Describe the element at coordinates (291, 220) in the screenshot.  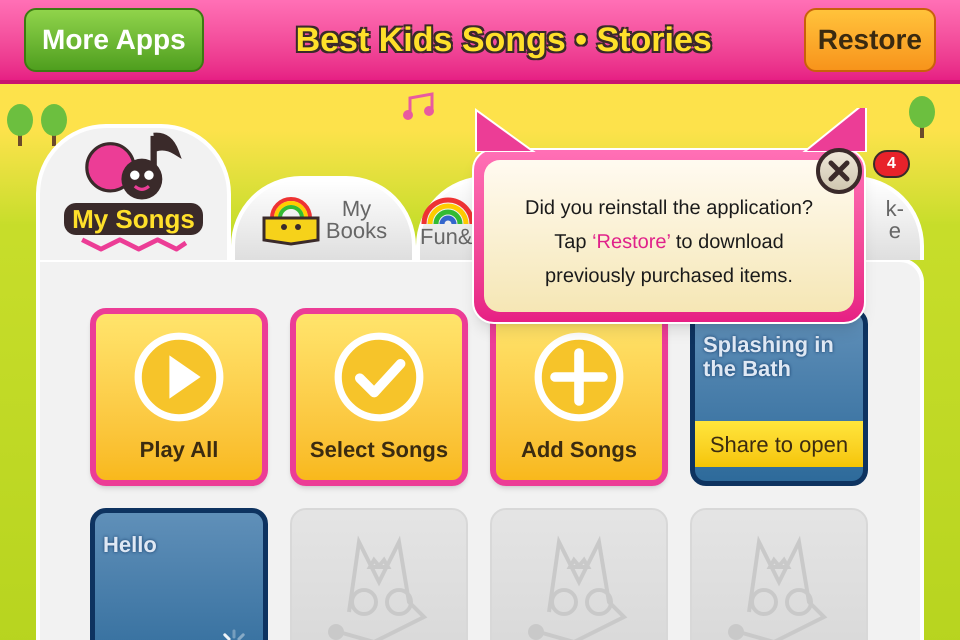
I see `book-rainbow-icon` at that location.